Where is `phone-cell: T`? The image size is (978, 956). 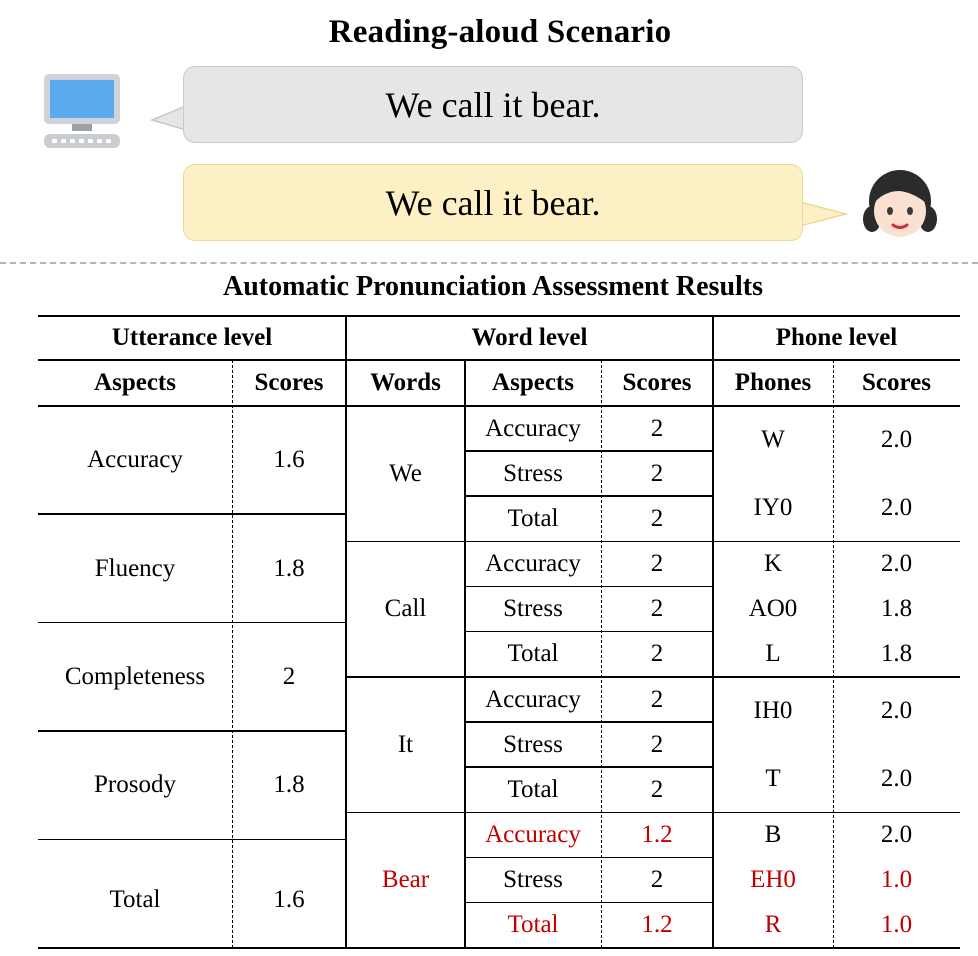 phone-cell: T is located at coordinates (773, 778).